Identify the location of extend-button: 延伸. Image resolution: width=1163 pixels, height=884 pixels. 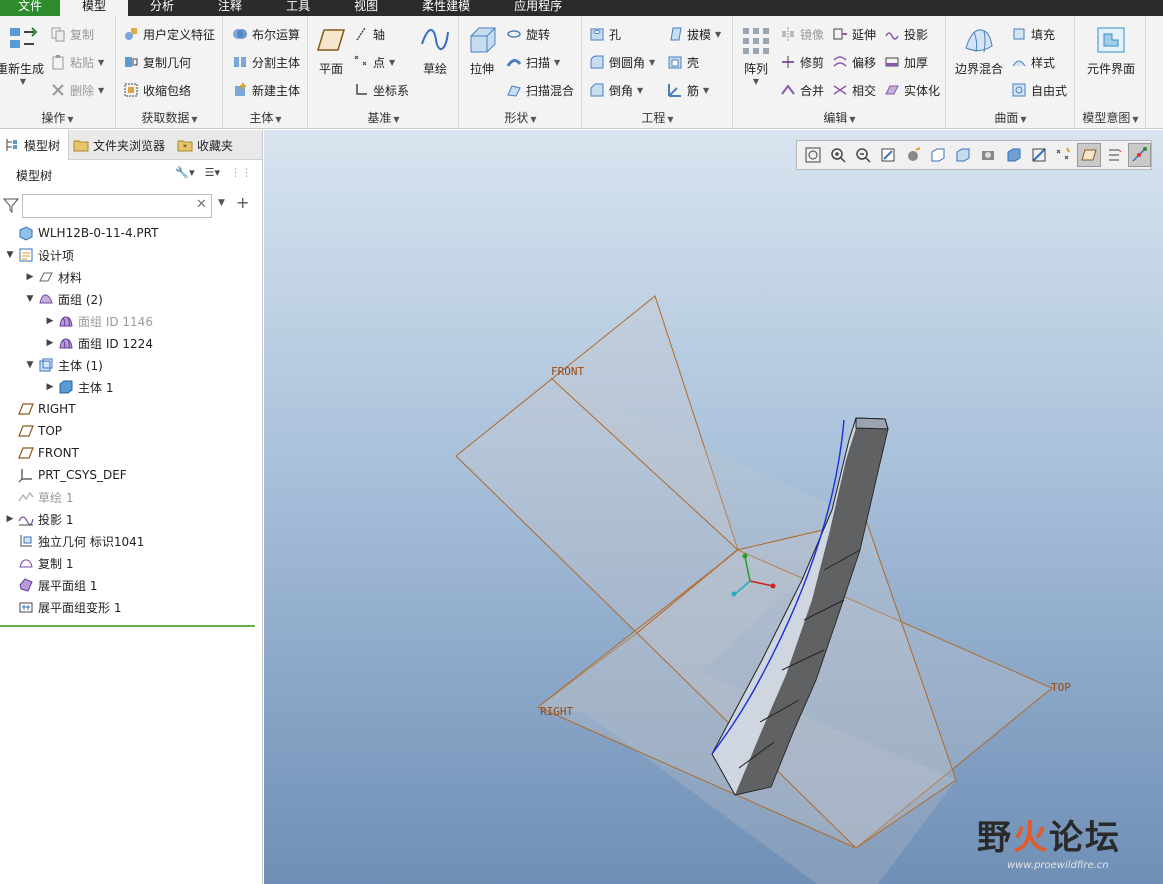
(854, 34).